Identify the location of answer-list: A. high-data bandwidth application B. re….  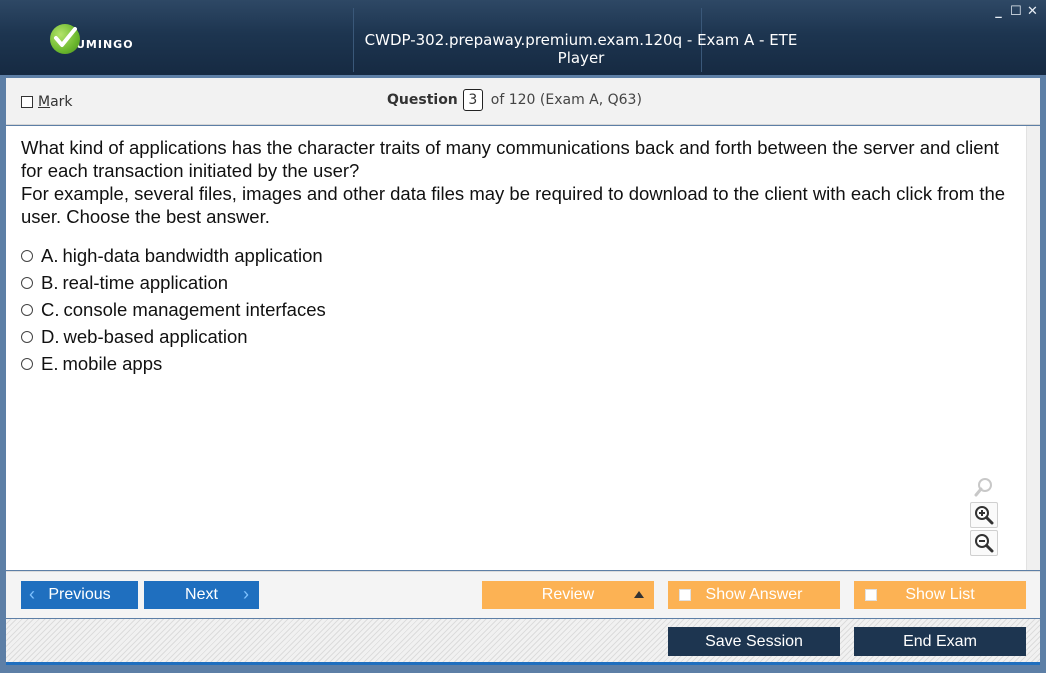
(173, 309).